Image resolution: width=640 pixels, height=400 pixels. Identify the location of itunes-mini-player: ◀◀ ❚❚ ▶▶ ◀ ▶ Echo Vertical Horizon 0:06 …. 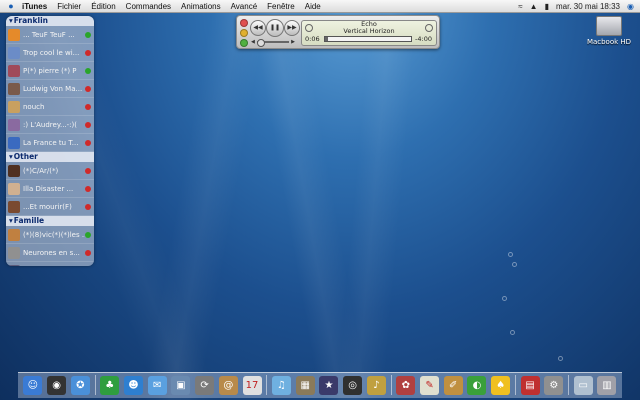
(338, 32).